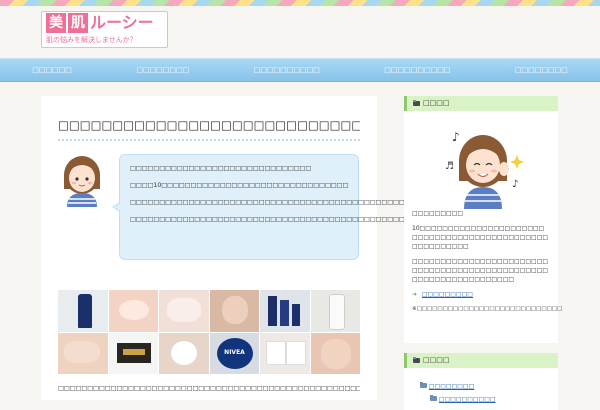  I want to click on photo-lotion-hand, so click(234, 311).